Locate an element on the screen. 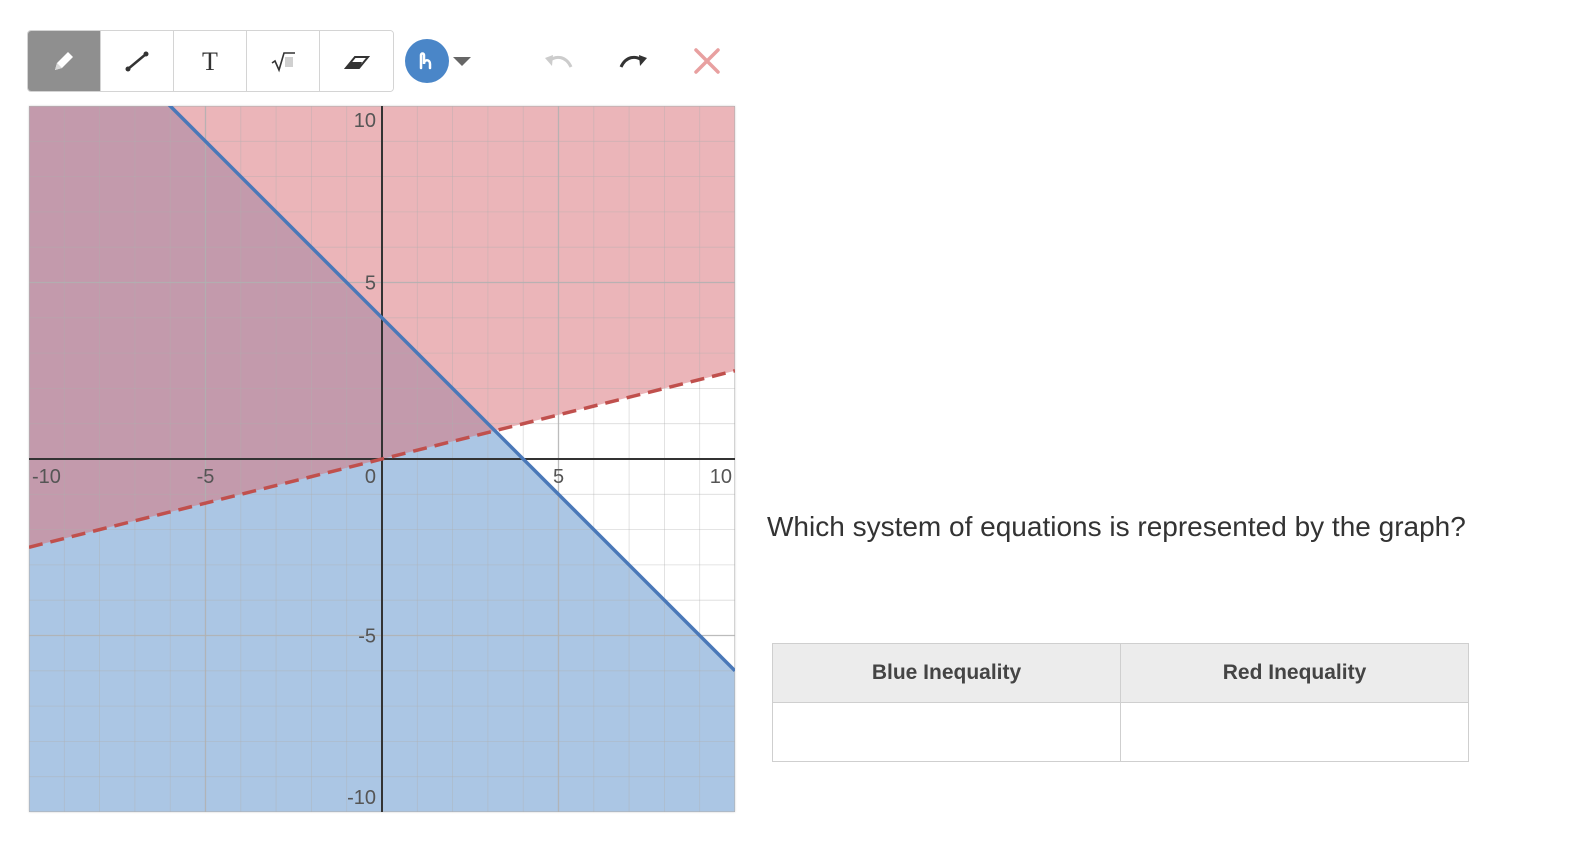 The image size is (1593, 856). undo-button is located at coordinates (559, 61).